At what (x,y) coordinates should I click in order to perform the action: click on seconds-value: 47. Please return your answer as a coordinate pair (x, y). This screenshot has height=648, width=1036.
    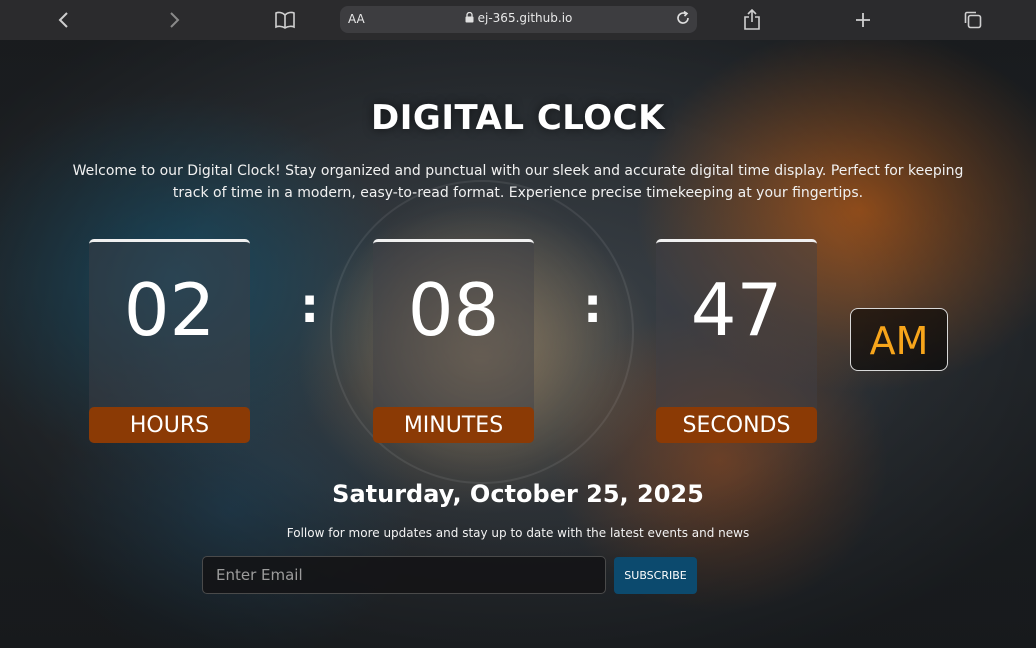
    Looking at the image, I should click on (736, 310).